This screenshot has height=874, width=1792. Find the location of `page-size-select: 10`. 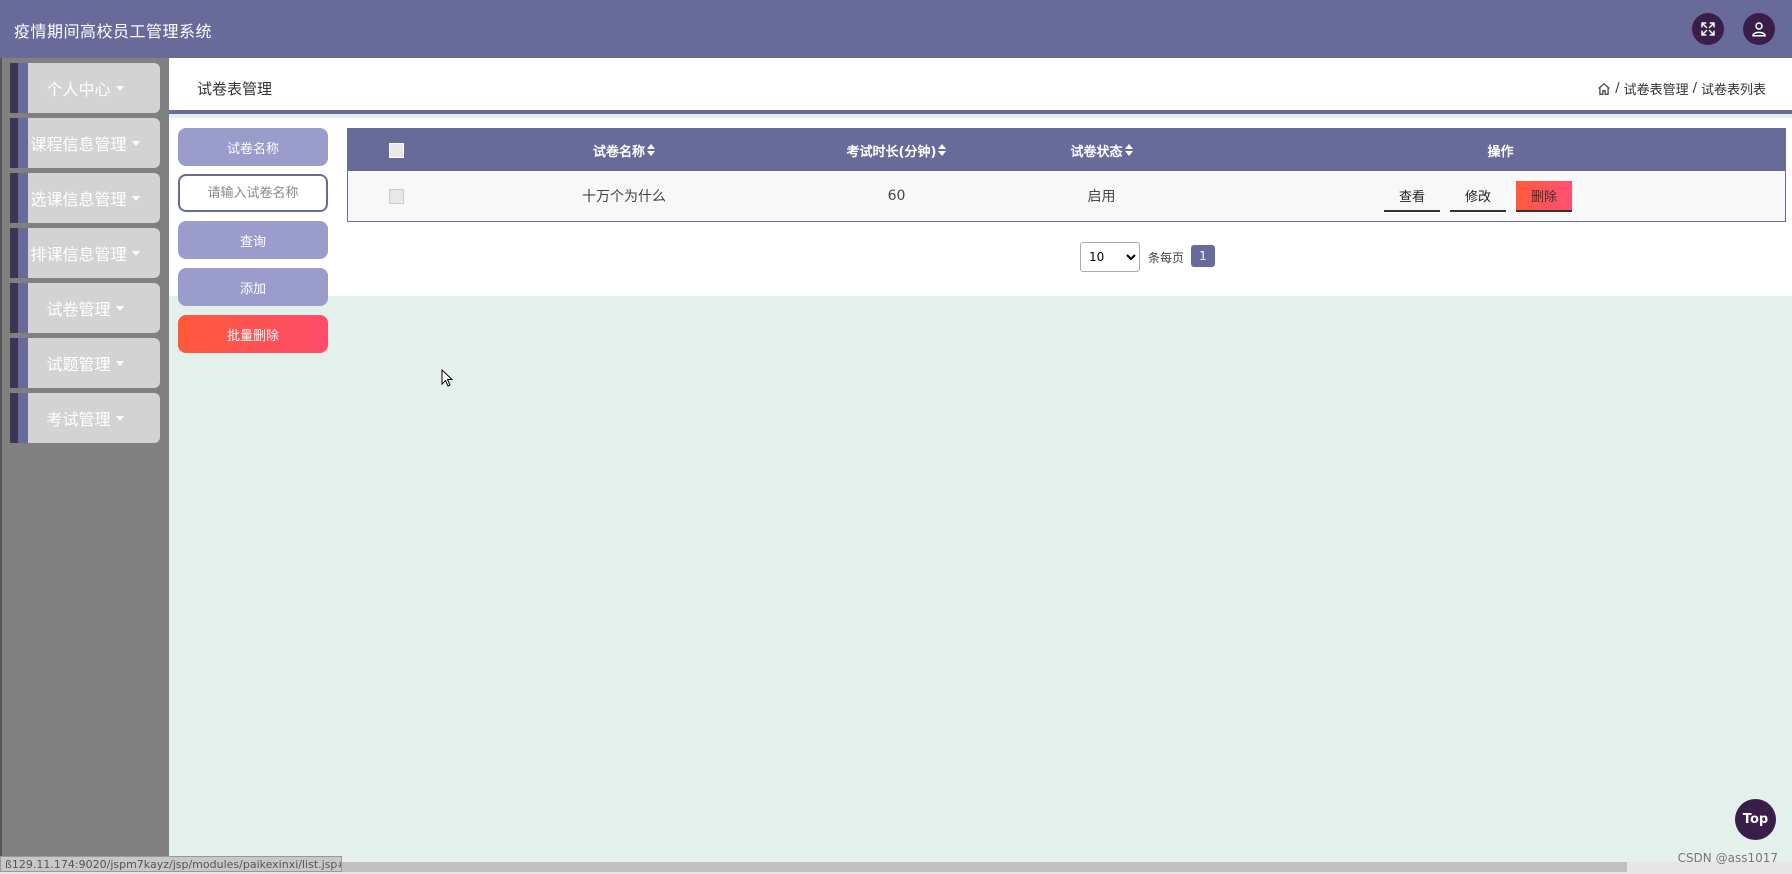

page-size-select: 10 is located at coordinates (1110, 257).